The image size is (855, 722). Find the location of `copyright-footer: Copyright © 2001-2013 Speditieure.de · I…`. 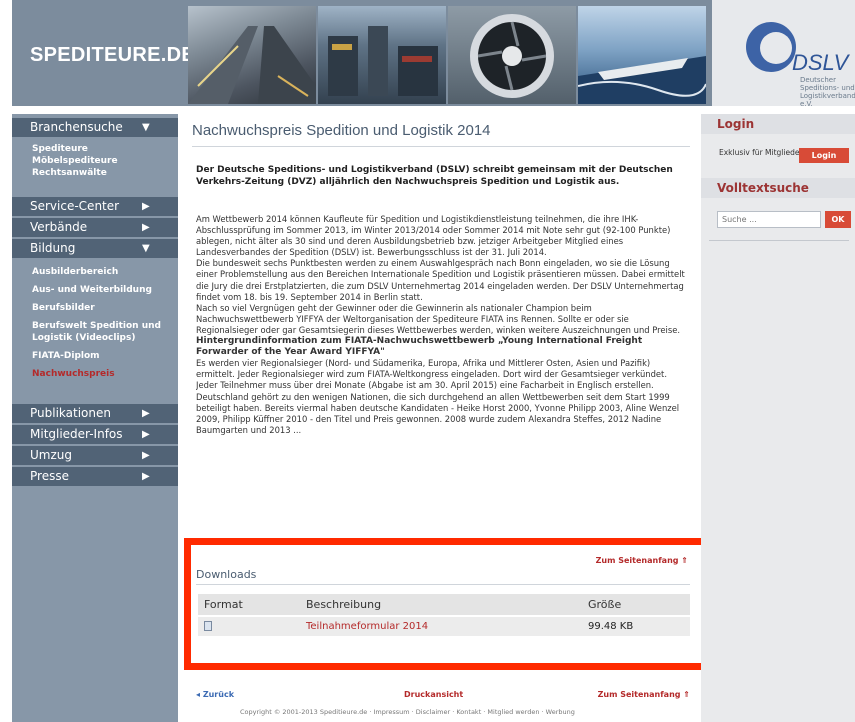

copyright-footer: Copyright © 2001-2013 Speditieure.de · I… is located at coordinates (407, 712).